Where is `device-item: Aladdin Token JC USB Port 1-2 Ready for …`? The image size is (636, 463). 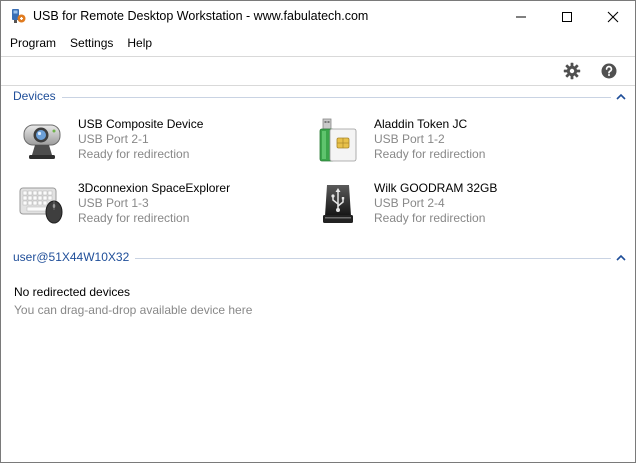
device-item: Aladdin Token JC USB Port 1-2 Ready for … is located at coordinates (460, 144).